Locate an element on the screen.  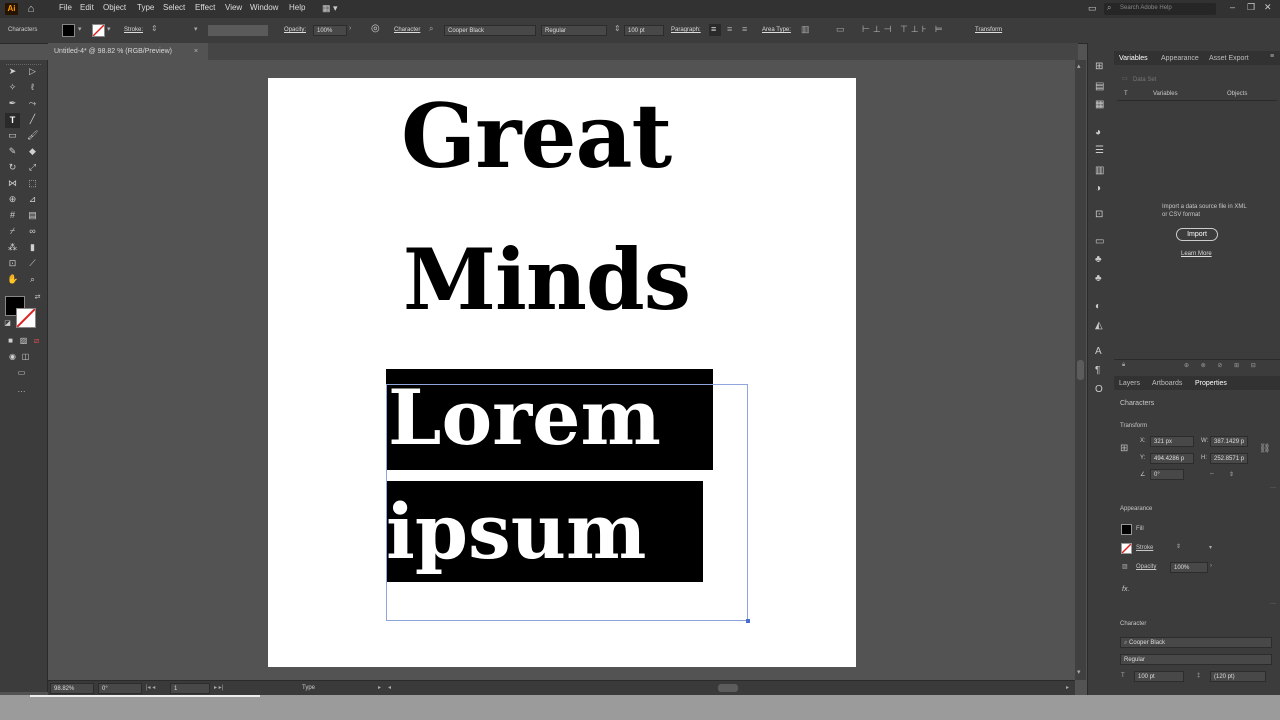
width-tool-icon: ⋈ is located at coordinates (12, 183).